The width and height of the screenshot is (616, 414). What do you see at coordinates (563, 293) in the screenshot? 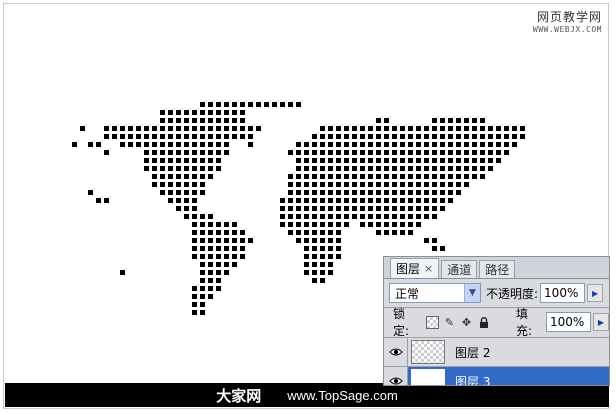
I see `opacity-input: 100%` at bounding box center [563, 293].